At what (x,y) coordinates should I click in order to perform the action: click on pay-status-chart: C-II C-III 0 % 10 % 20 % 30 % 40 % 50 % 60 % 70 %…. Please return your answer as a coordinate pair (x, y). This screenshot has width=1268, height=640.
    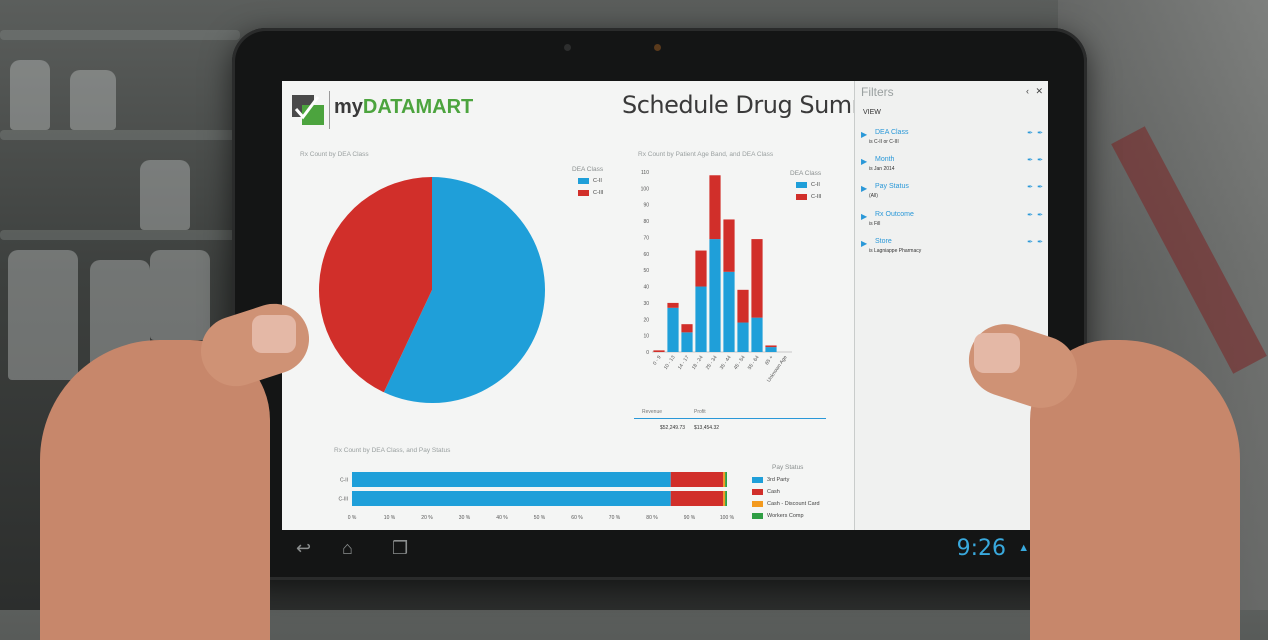
    Looking at the image, I should click on (544, 496).